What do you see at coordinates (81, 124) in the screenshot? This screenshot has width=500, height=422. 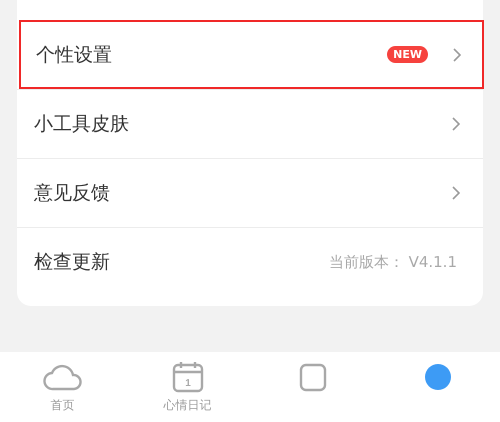 I see `row-label: 小工具皮肤` at bounding box center [81, 124].